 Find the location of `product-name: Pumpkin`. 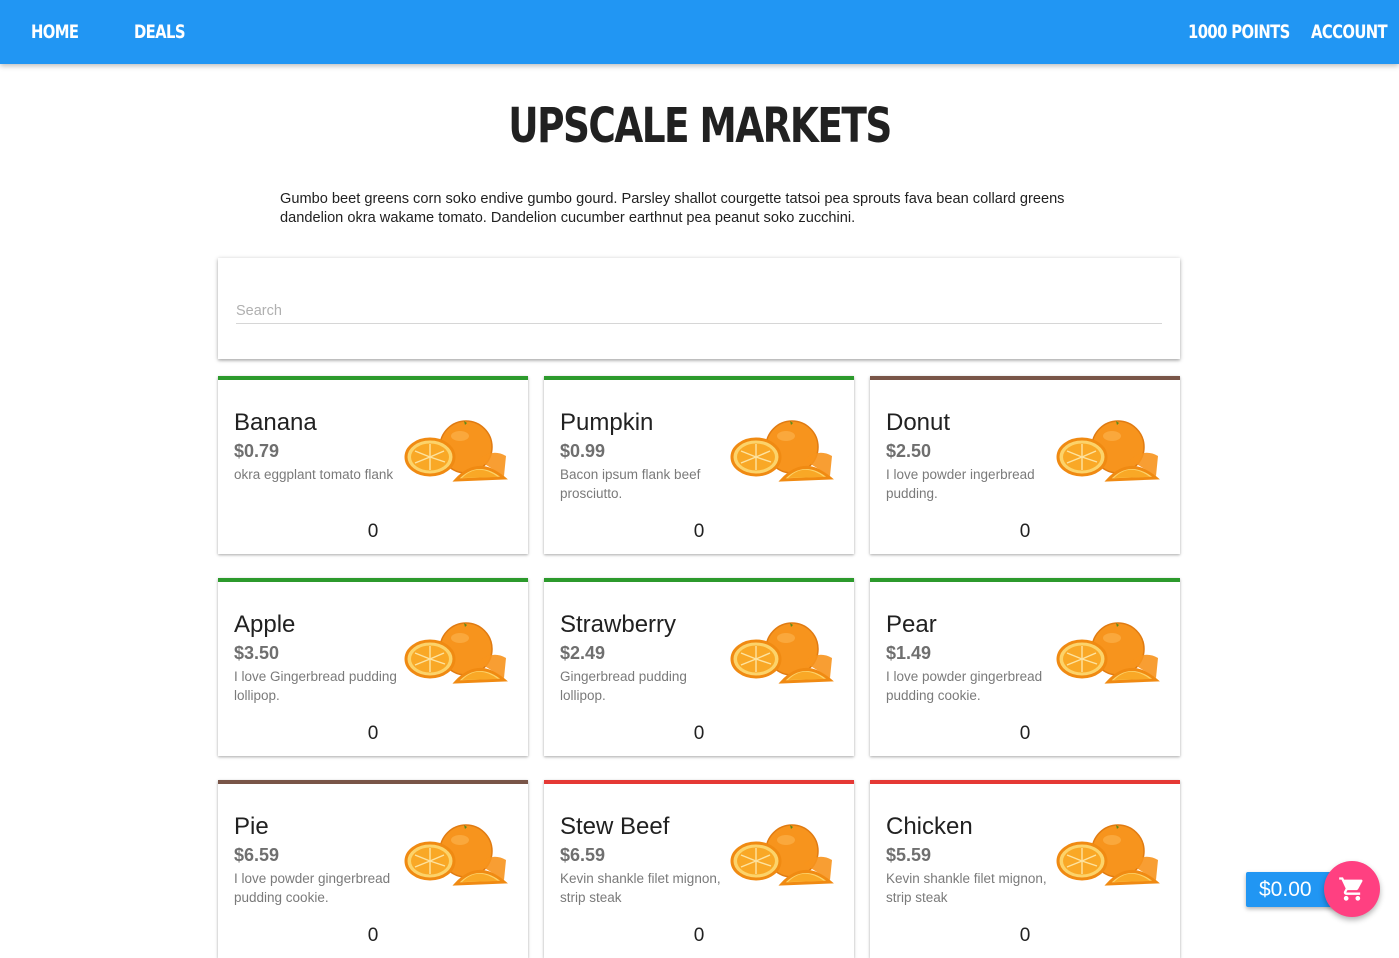

product-name: Pumpkin is located at coordinates (607, 422).